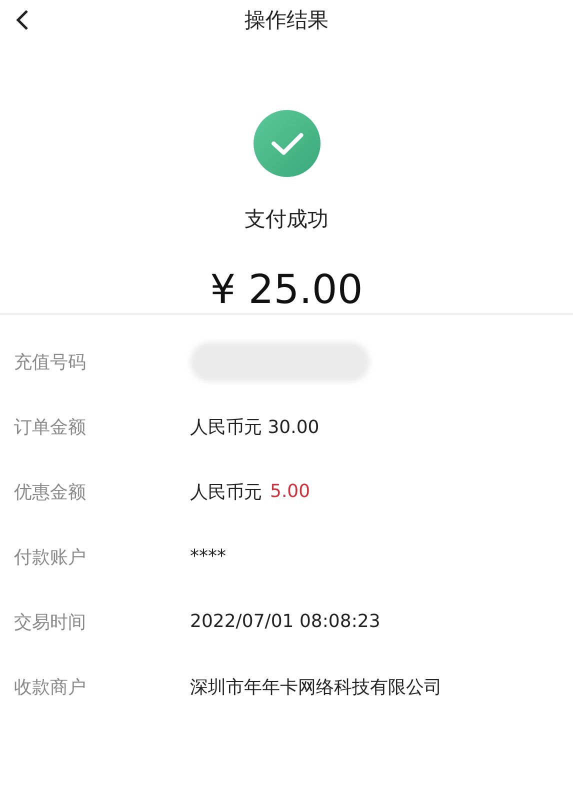  I want to click on detail-value: 人民币元 30.00, so click(255, 427).